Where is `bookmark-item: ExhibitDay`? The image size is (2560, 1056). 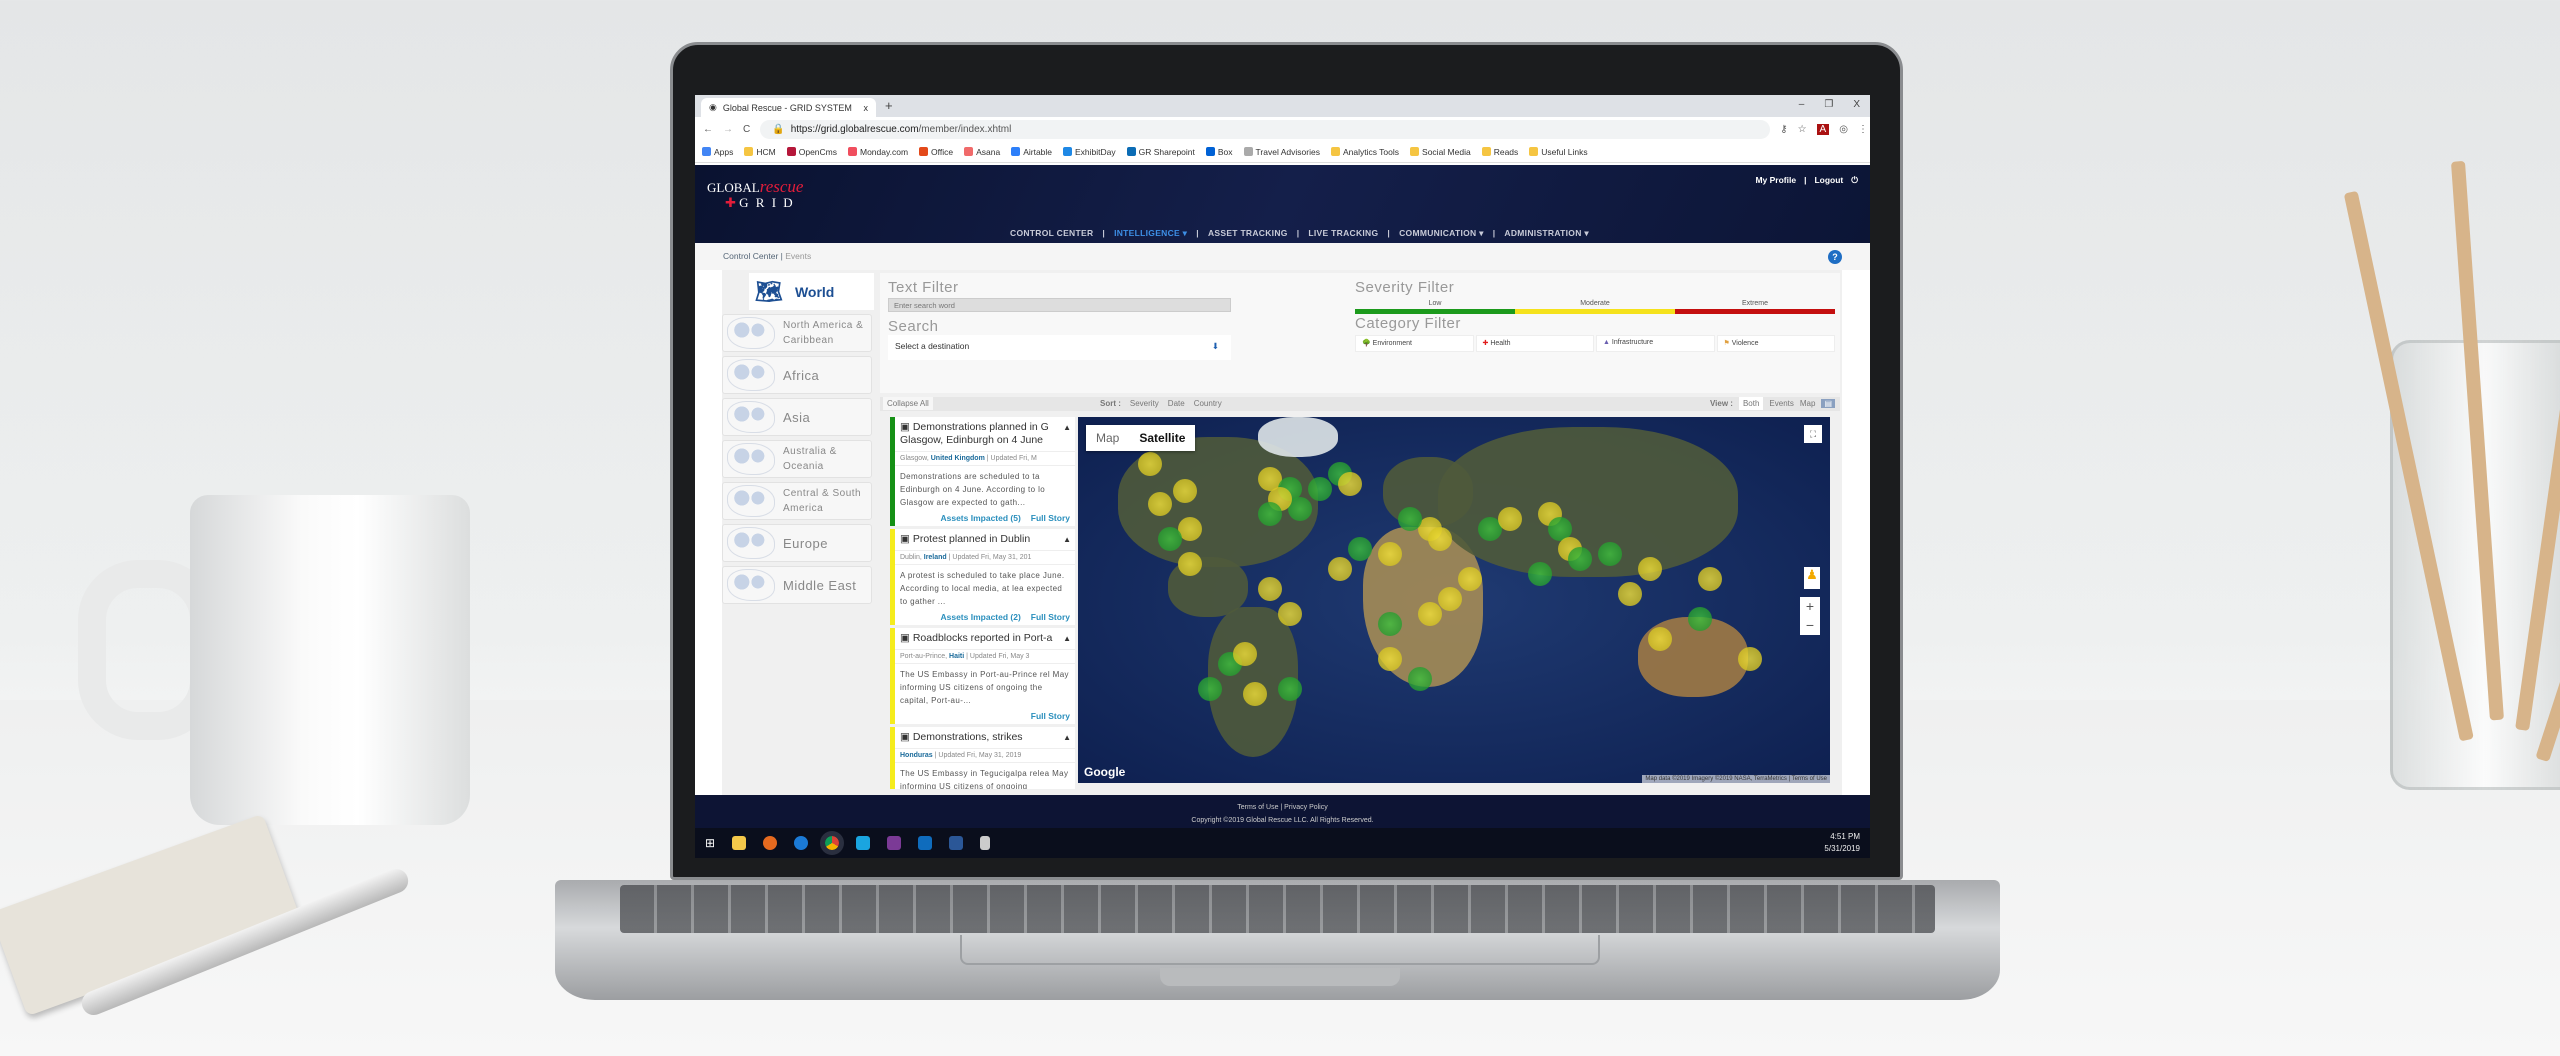 bookmark-item: ExhibitDay is located at coordinates (1089, 152).